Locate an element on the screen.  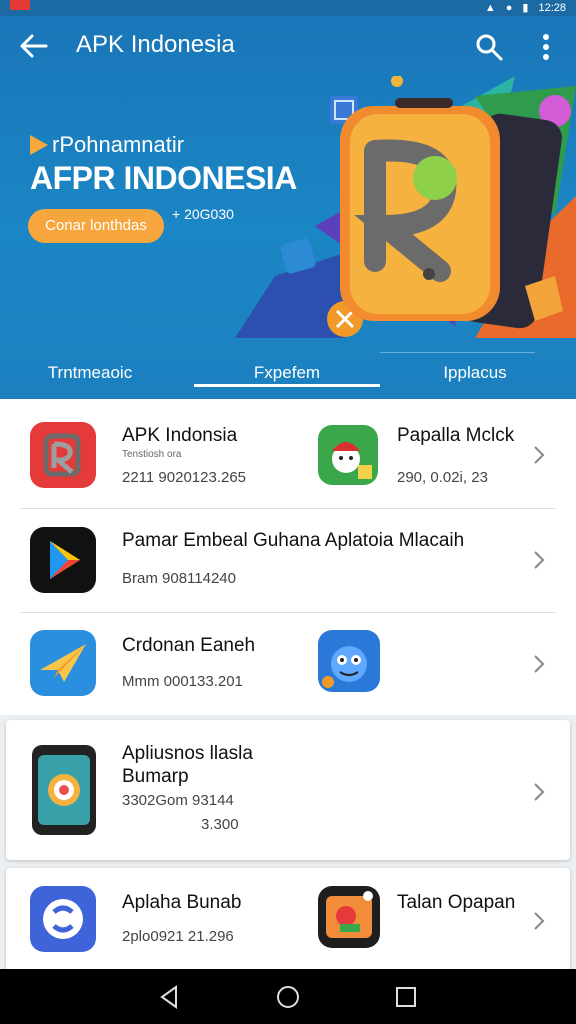
app-bar: APK Indonesia is located at coordinates (288, 46).